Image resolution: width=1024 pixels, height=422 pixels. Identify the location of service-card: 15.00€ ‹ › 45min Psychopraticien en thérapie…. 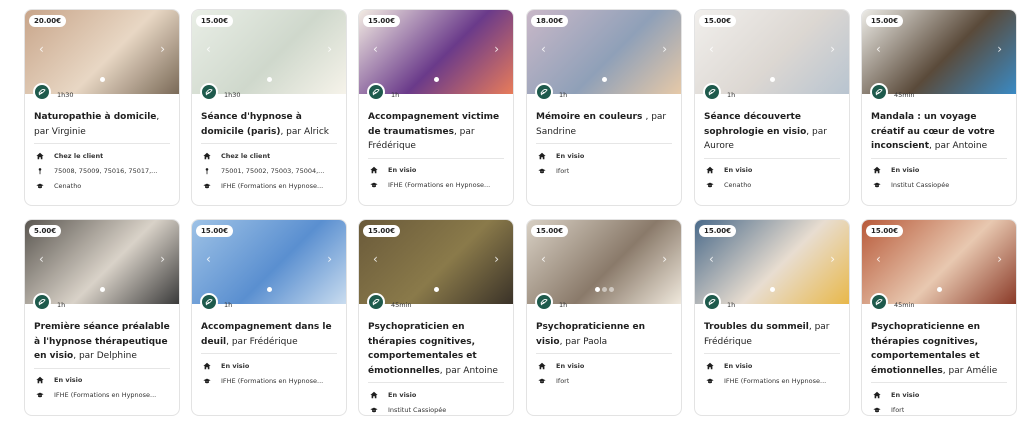
(436, 317).